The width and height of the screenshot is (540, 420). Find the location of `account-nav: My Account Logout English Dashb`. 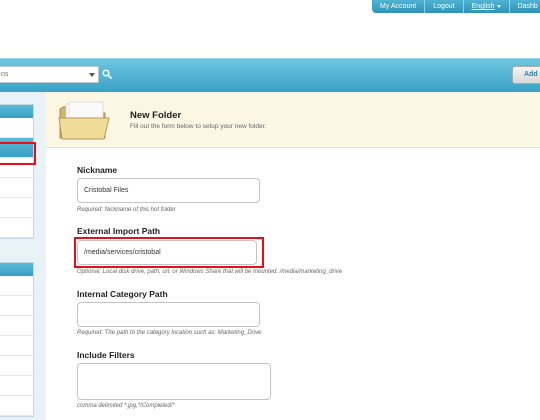

account-nav: My Account Logout English Dashb is located at coordinates (456, 6).